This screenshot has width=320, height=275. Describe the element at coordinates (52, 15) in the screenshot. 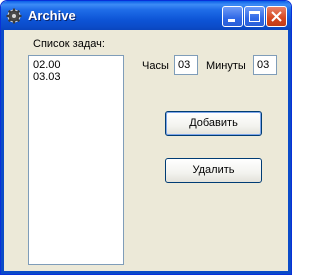

I see `window-title: Archive` at that location.